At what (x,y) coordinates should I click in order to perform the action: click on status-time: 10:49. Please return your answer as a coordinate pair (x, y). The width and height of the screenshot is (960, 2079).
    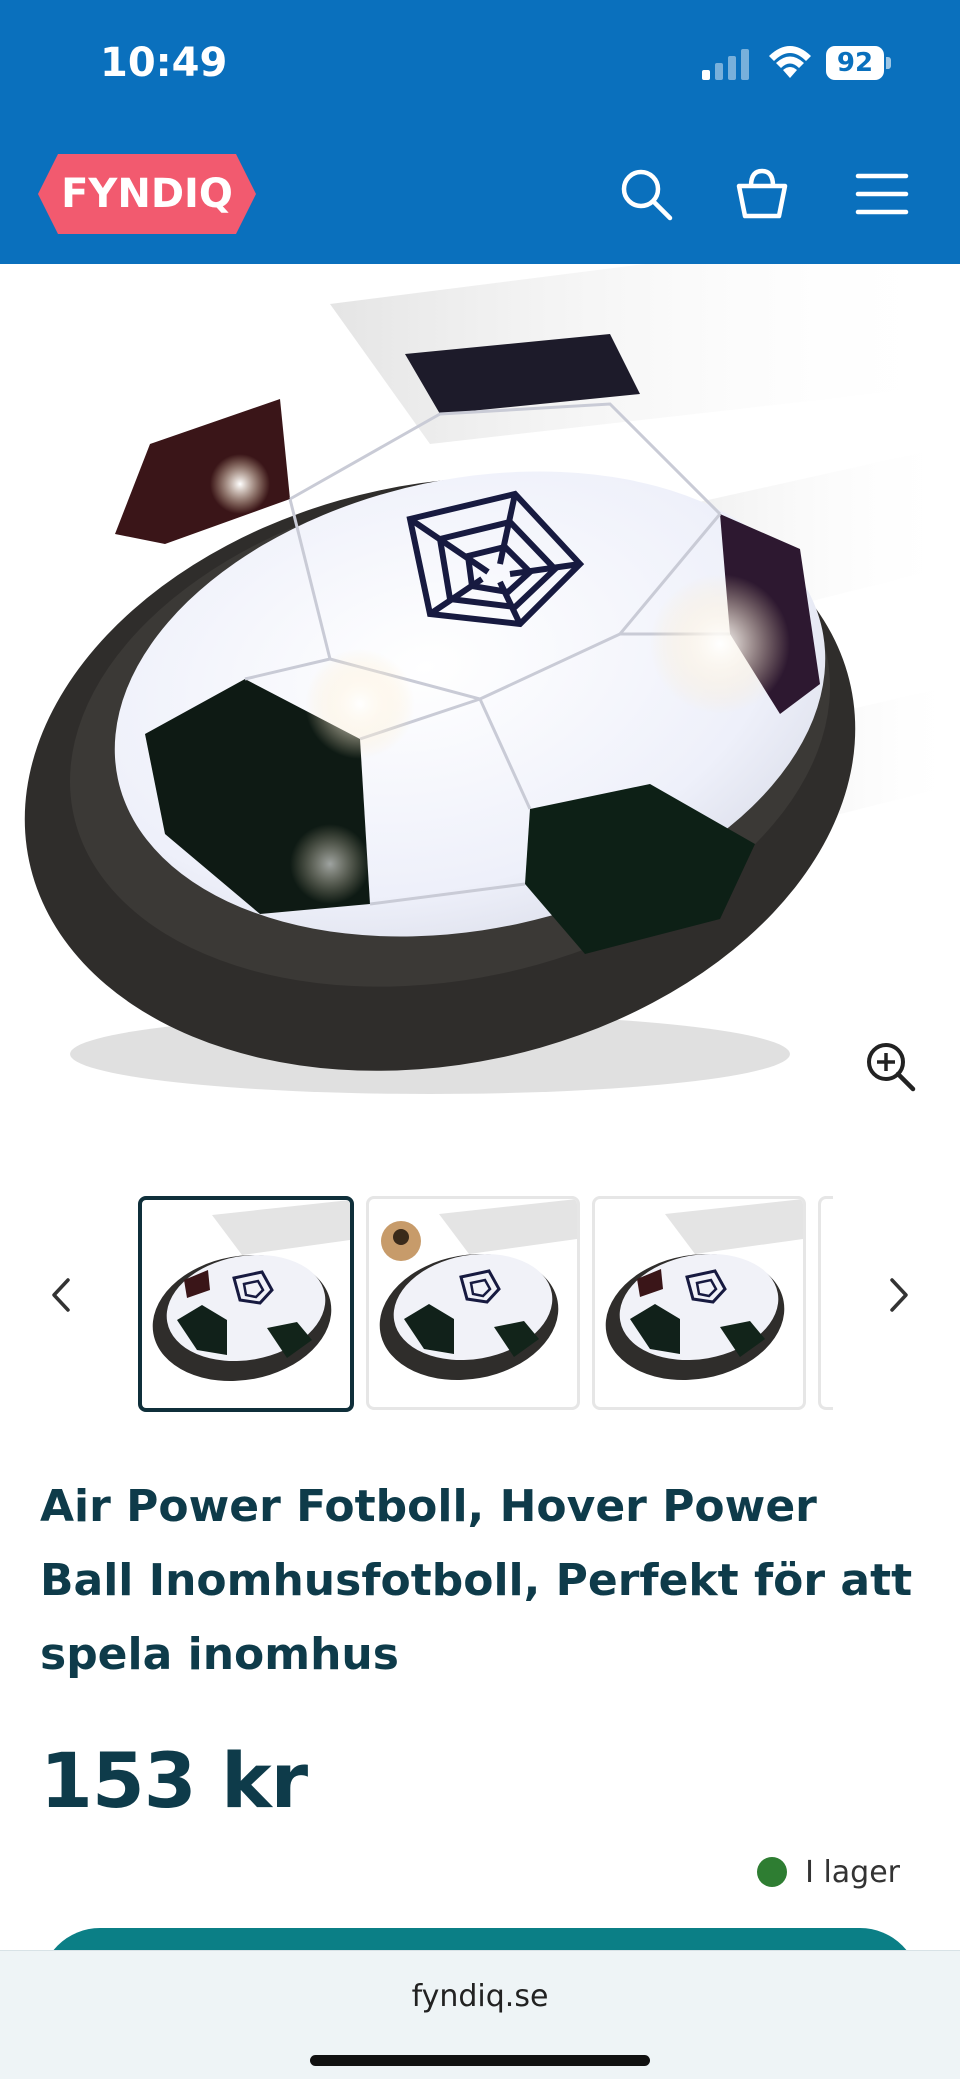
    Looking at the image, I should click on (164, 63).